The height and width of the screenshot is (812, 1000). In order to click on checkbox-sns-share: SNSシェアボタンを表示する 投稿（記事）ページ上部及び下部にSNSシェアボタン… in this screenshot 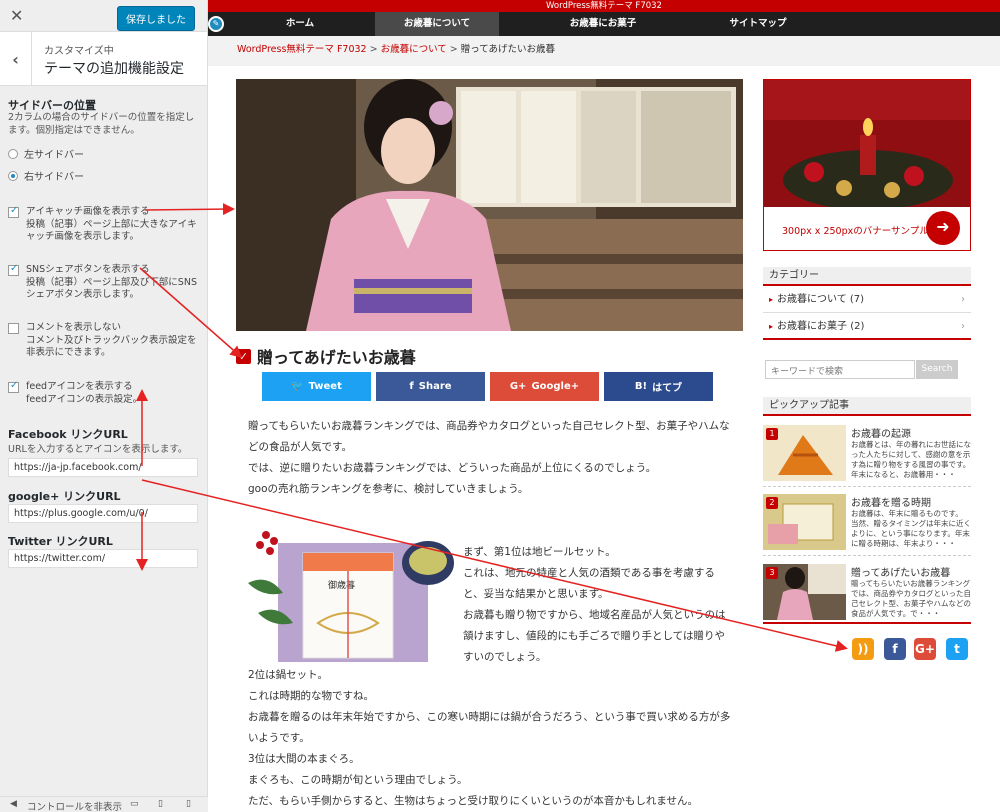, I will do `click(104, 282)`.